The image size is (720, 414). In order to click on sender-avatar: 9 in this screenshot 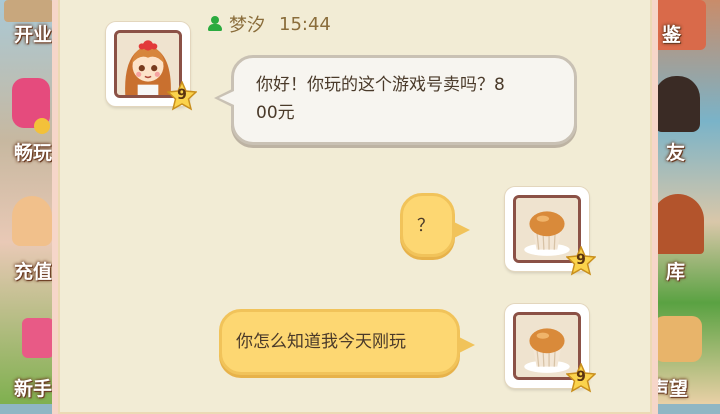, I will do `click(152, 66)`.